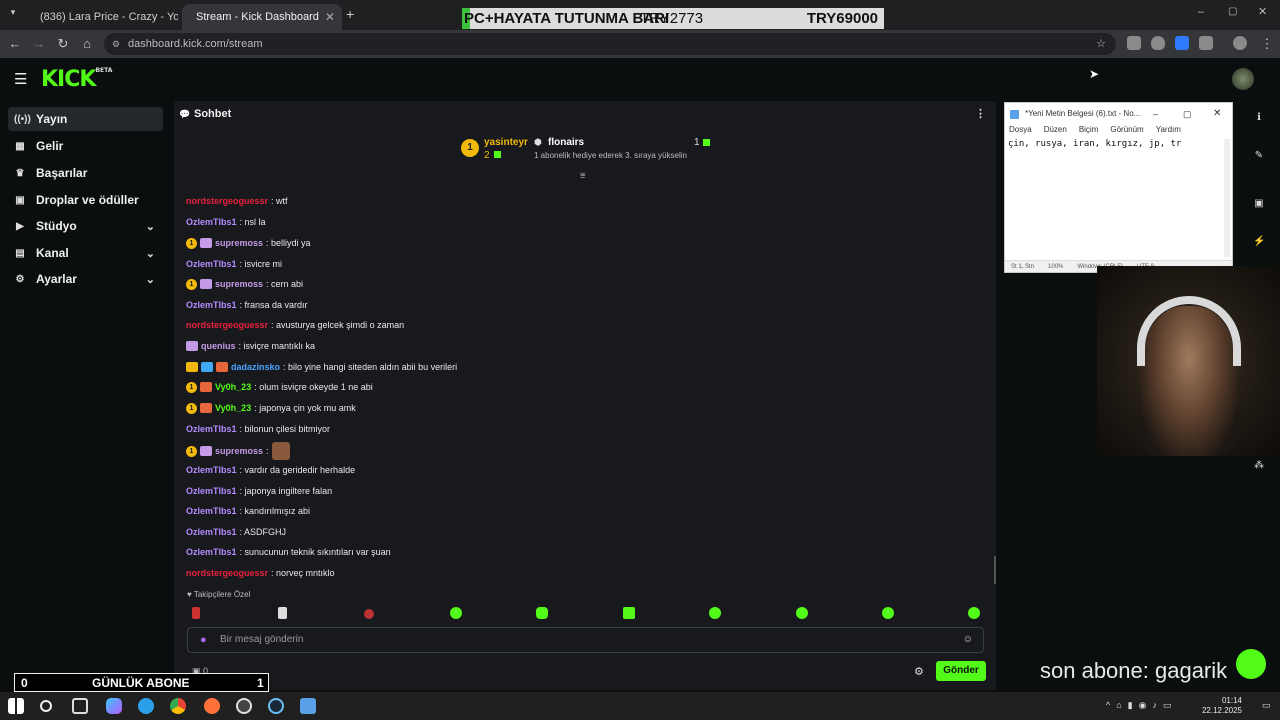 The height and width of the screenshot is (720, 1280). I want to click on back-button: ←, so click(15, 44).